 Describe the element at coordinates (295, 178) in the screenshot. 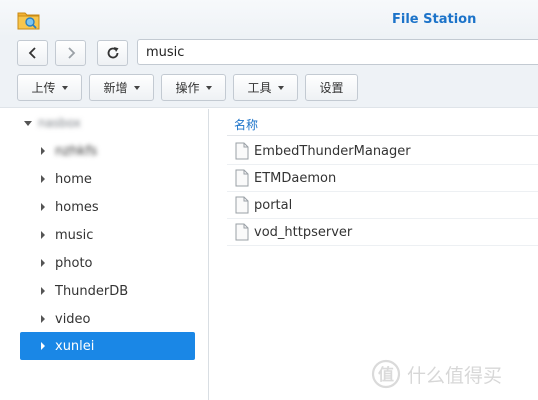

I see `file-name: ETMDaemon` at that location.